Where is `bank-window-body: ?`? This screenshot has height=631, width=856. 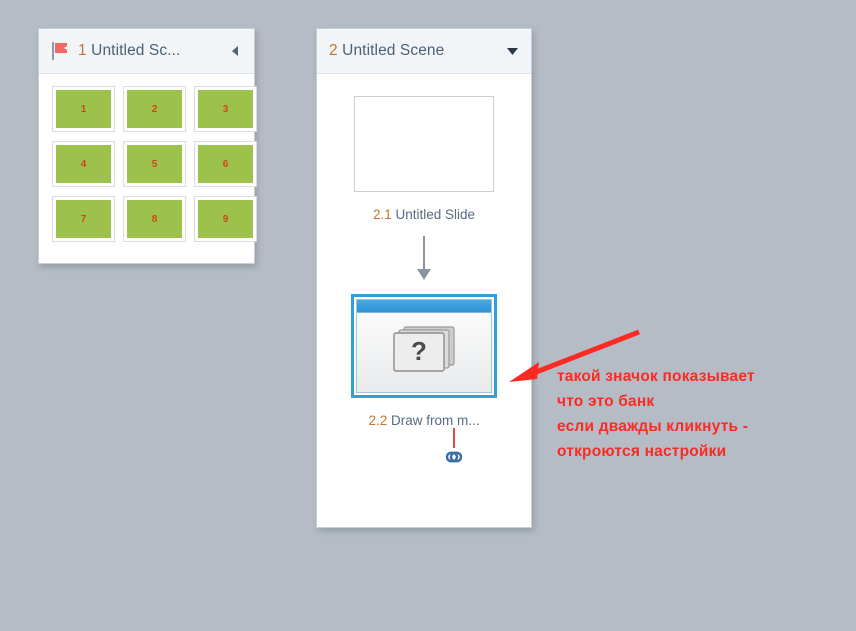 bank-window-body: ? is located at coordinates (424, 352).